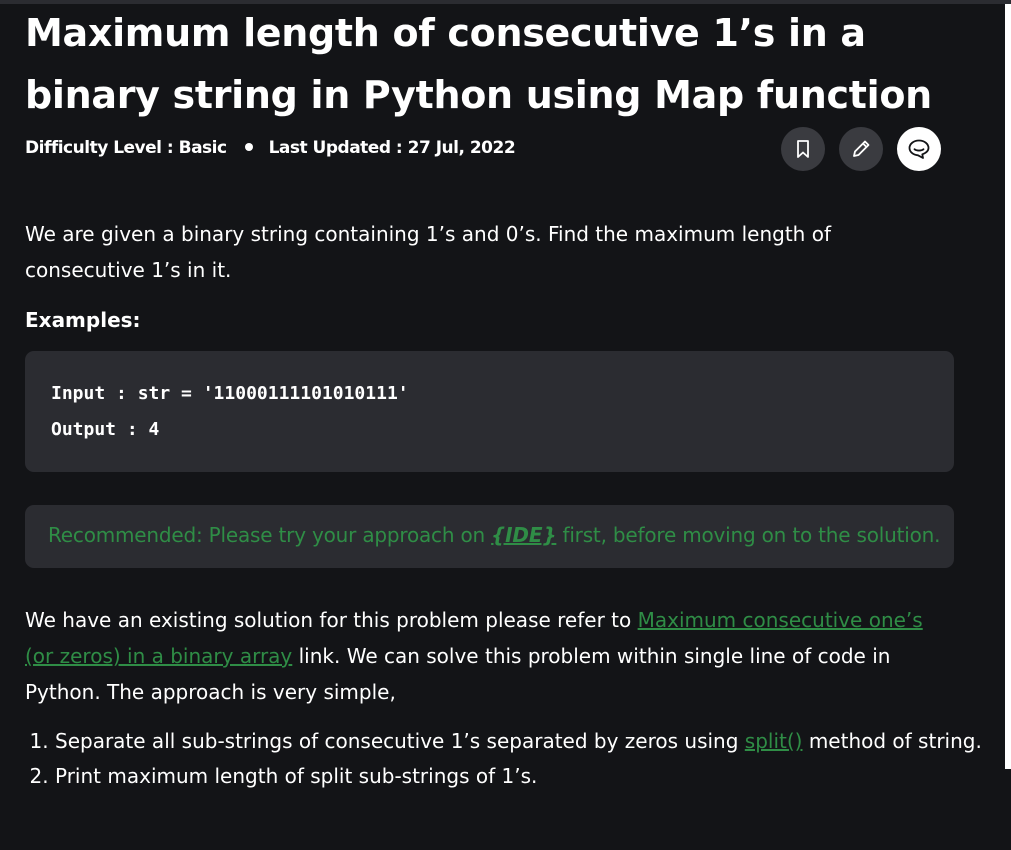 Image resolution: width=1011 pixels, height=850 pixels. I want to click on pencil-icon, so click(861, 148).